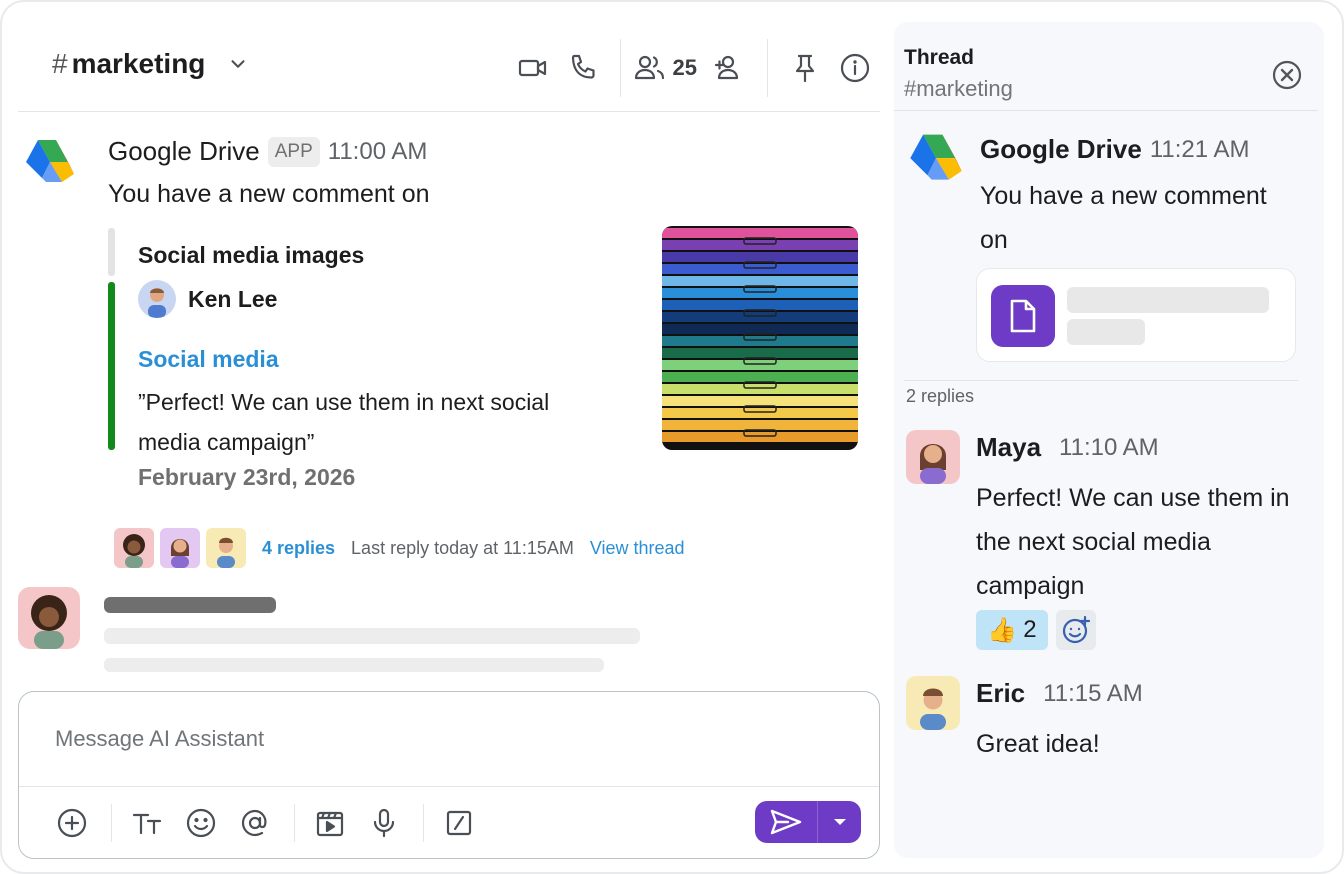  What do you see at coordinates (1061, 149) in the screenshot?
I see `thread-parent-author: Google Drive` at bounding box center [1061, 149].